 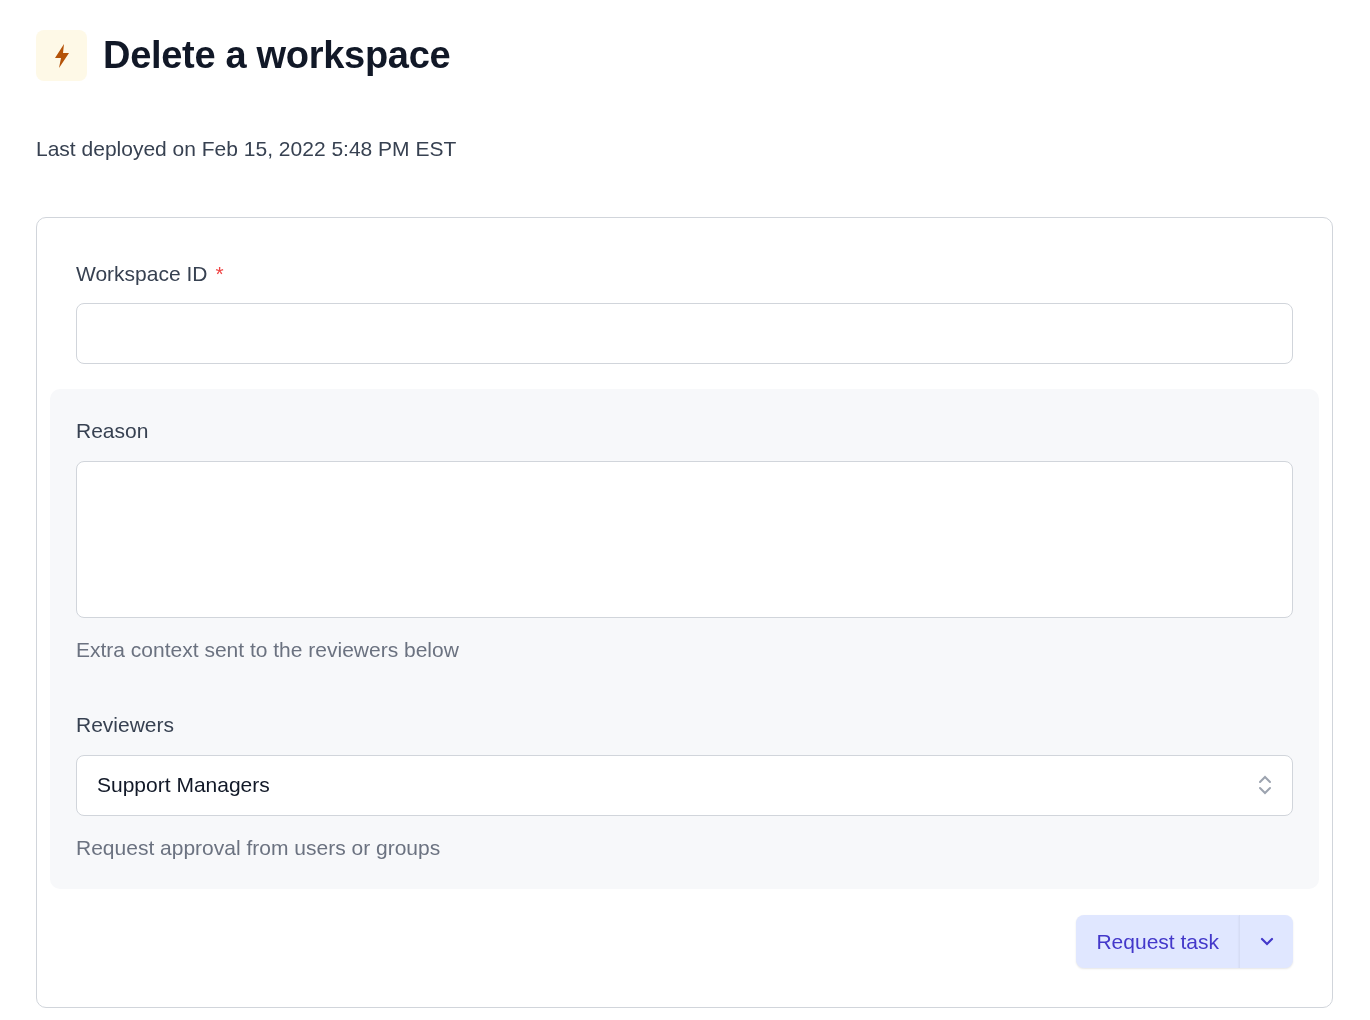 I want to click on dropdown-button, so click(x=1266, y=941).